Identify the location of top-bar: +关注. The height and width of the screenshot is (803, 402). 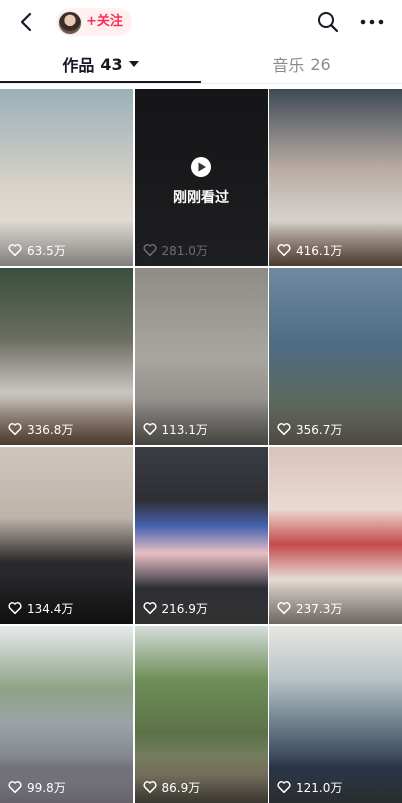
(201, 22).